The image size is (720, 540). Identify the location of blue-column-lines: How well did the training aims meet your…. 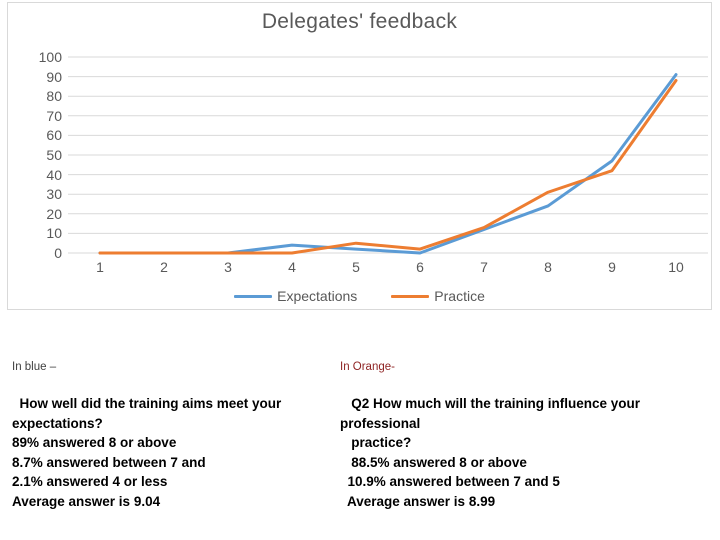
(172, 452).